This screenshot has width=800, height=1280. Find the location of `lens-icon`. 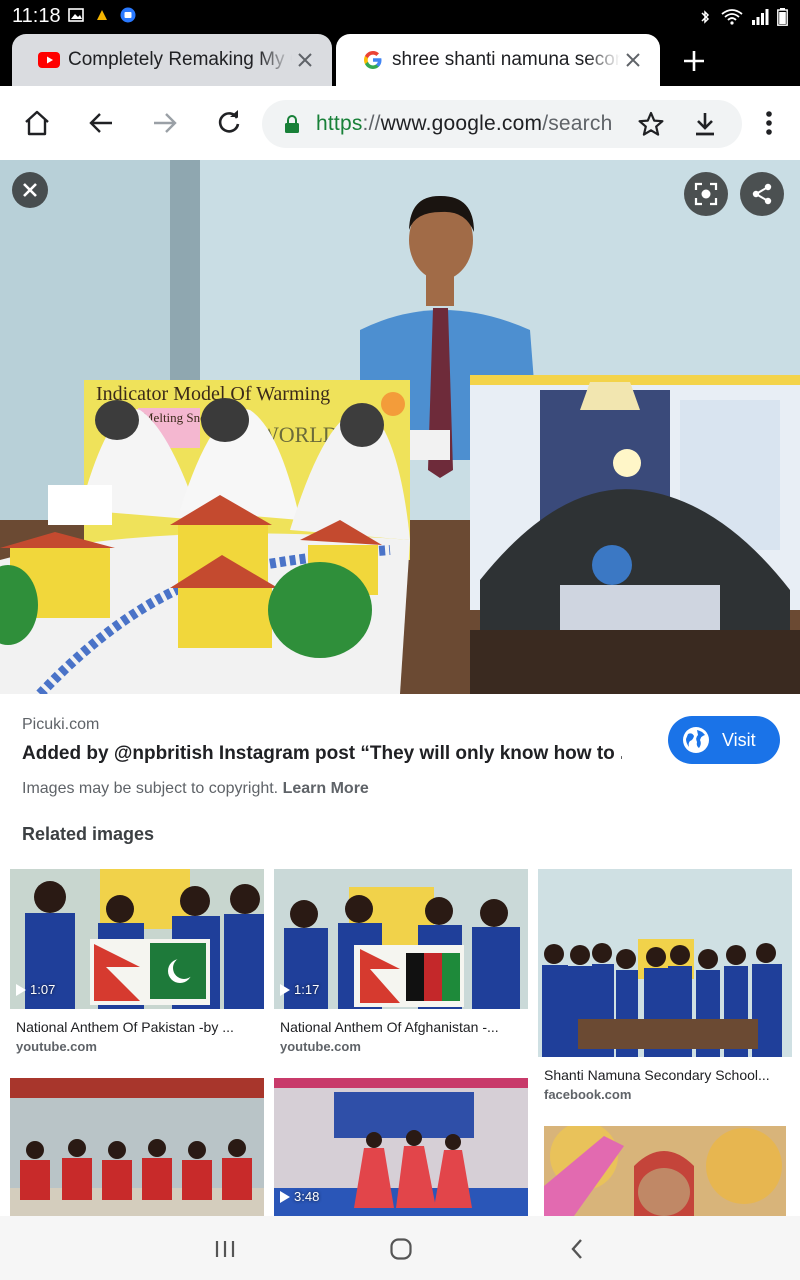

lens-icon is located at coordinates (706, 194).